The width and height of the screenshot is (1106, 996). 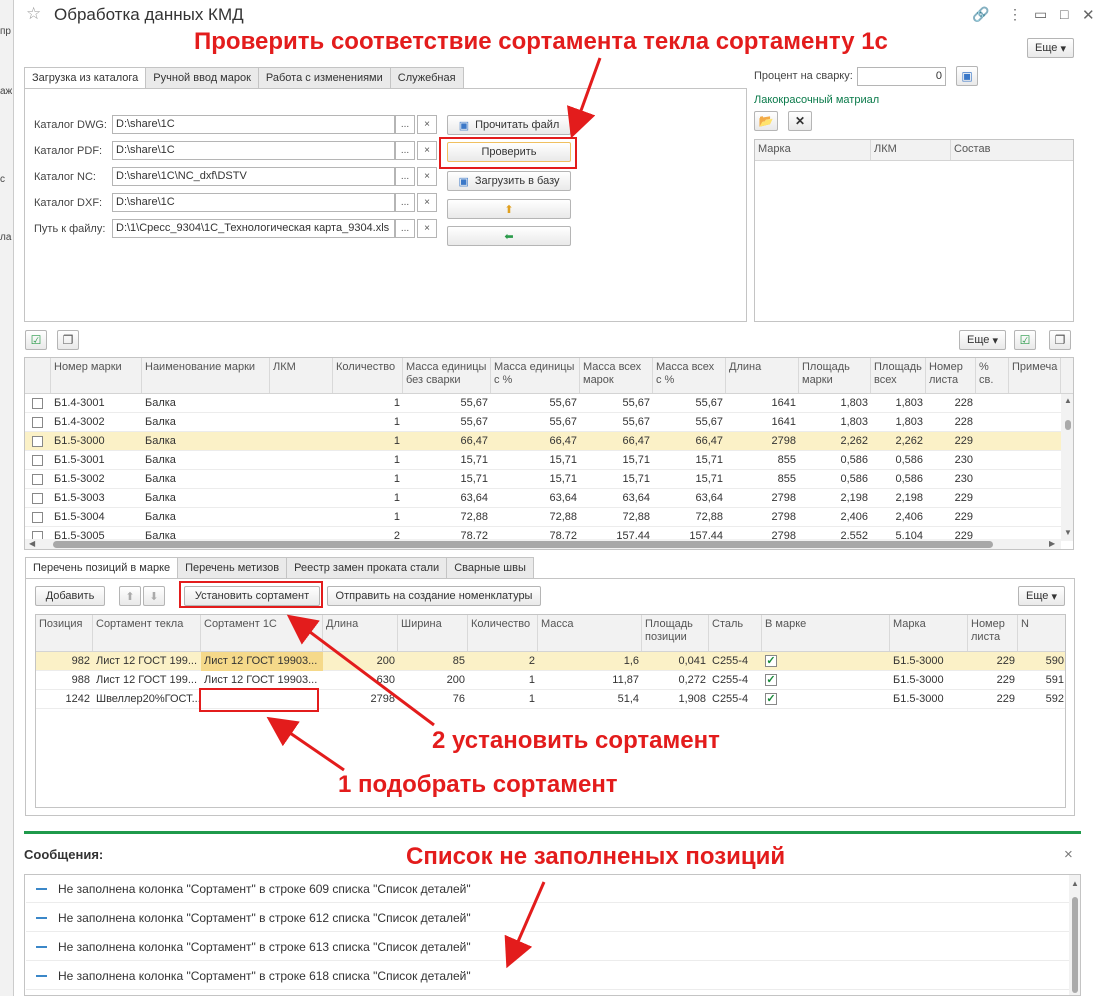 I want to click on strip-text: с, so click(x=2, y=179).